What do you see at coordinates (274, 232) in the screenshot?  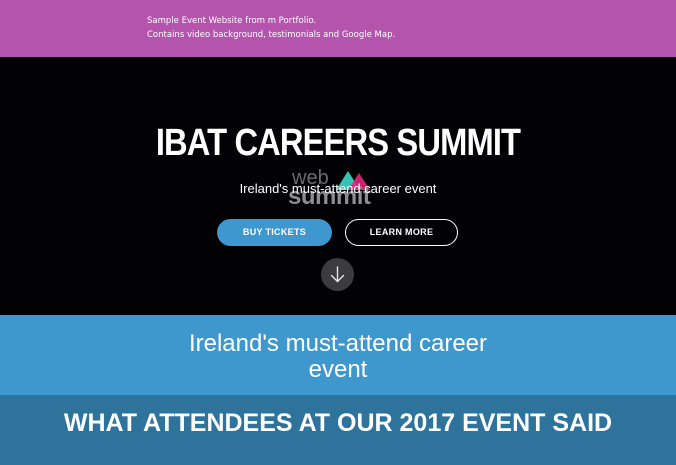 I see `buy-tickets-button: BUY TICKETS` at bounding box center [274, 232].